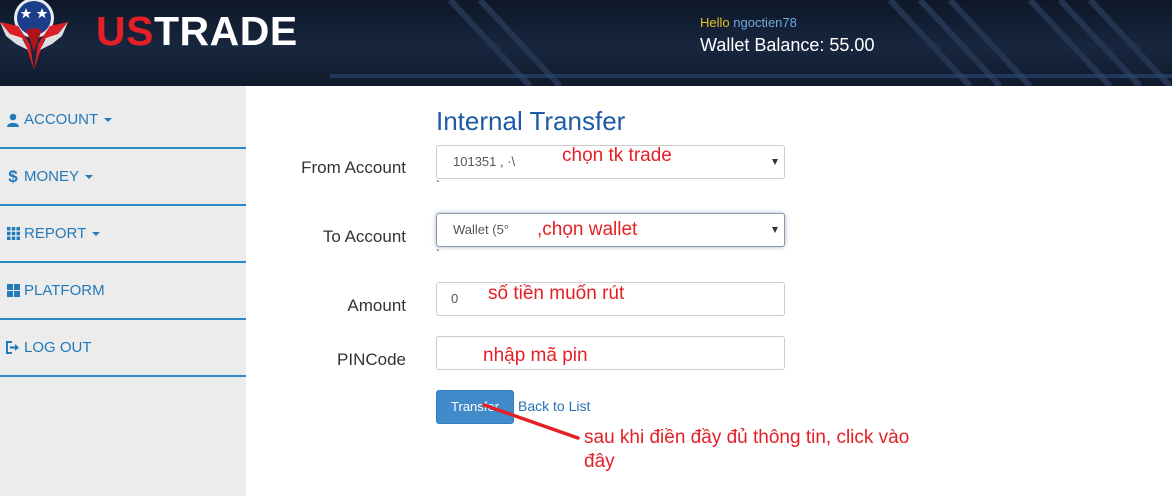 The height and width of the screenshot is (496, 1172). What do you see at coordinates (852, 45) in the screenshot?
I see `wallet-balance-value: 55.00` at bounding box center [852, 45].